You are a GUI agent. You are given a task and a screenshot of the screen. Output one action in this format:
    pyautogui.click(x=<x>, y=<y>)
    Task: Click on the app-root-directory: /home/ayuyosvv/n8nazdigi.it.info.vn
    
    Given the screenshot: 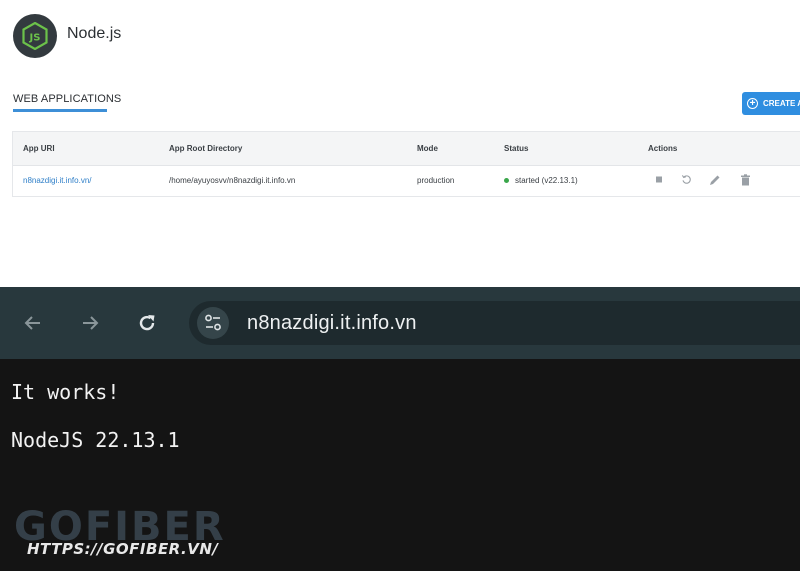 What is the action you would take?
    pyautogui.click(x=232, y=180)
    